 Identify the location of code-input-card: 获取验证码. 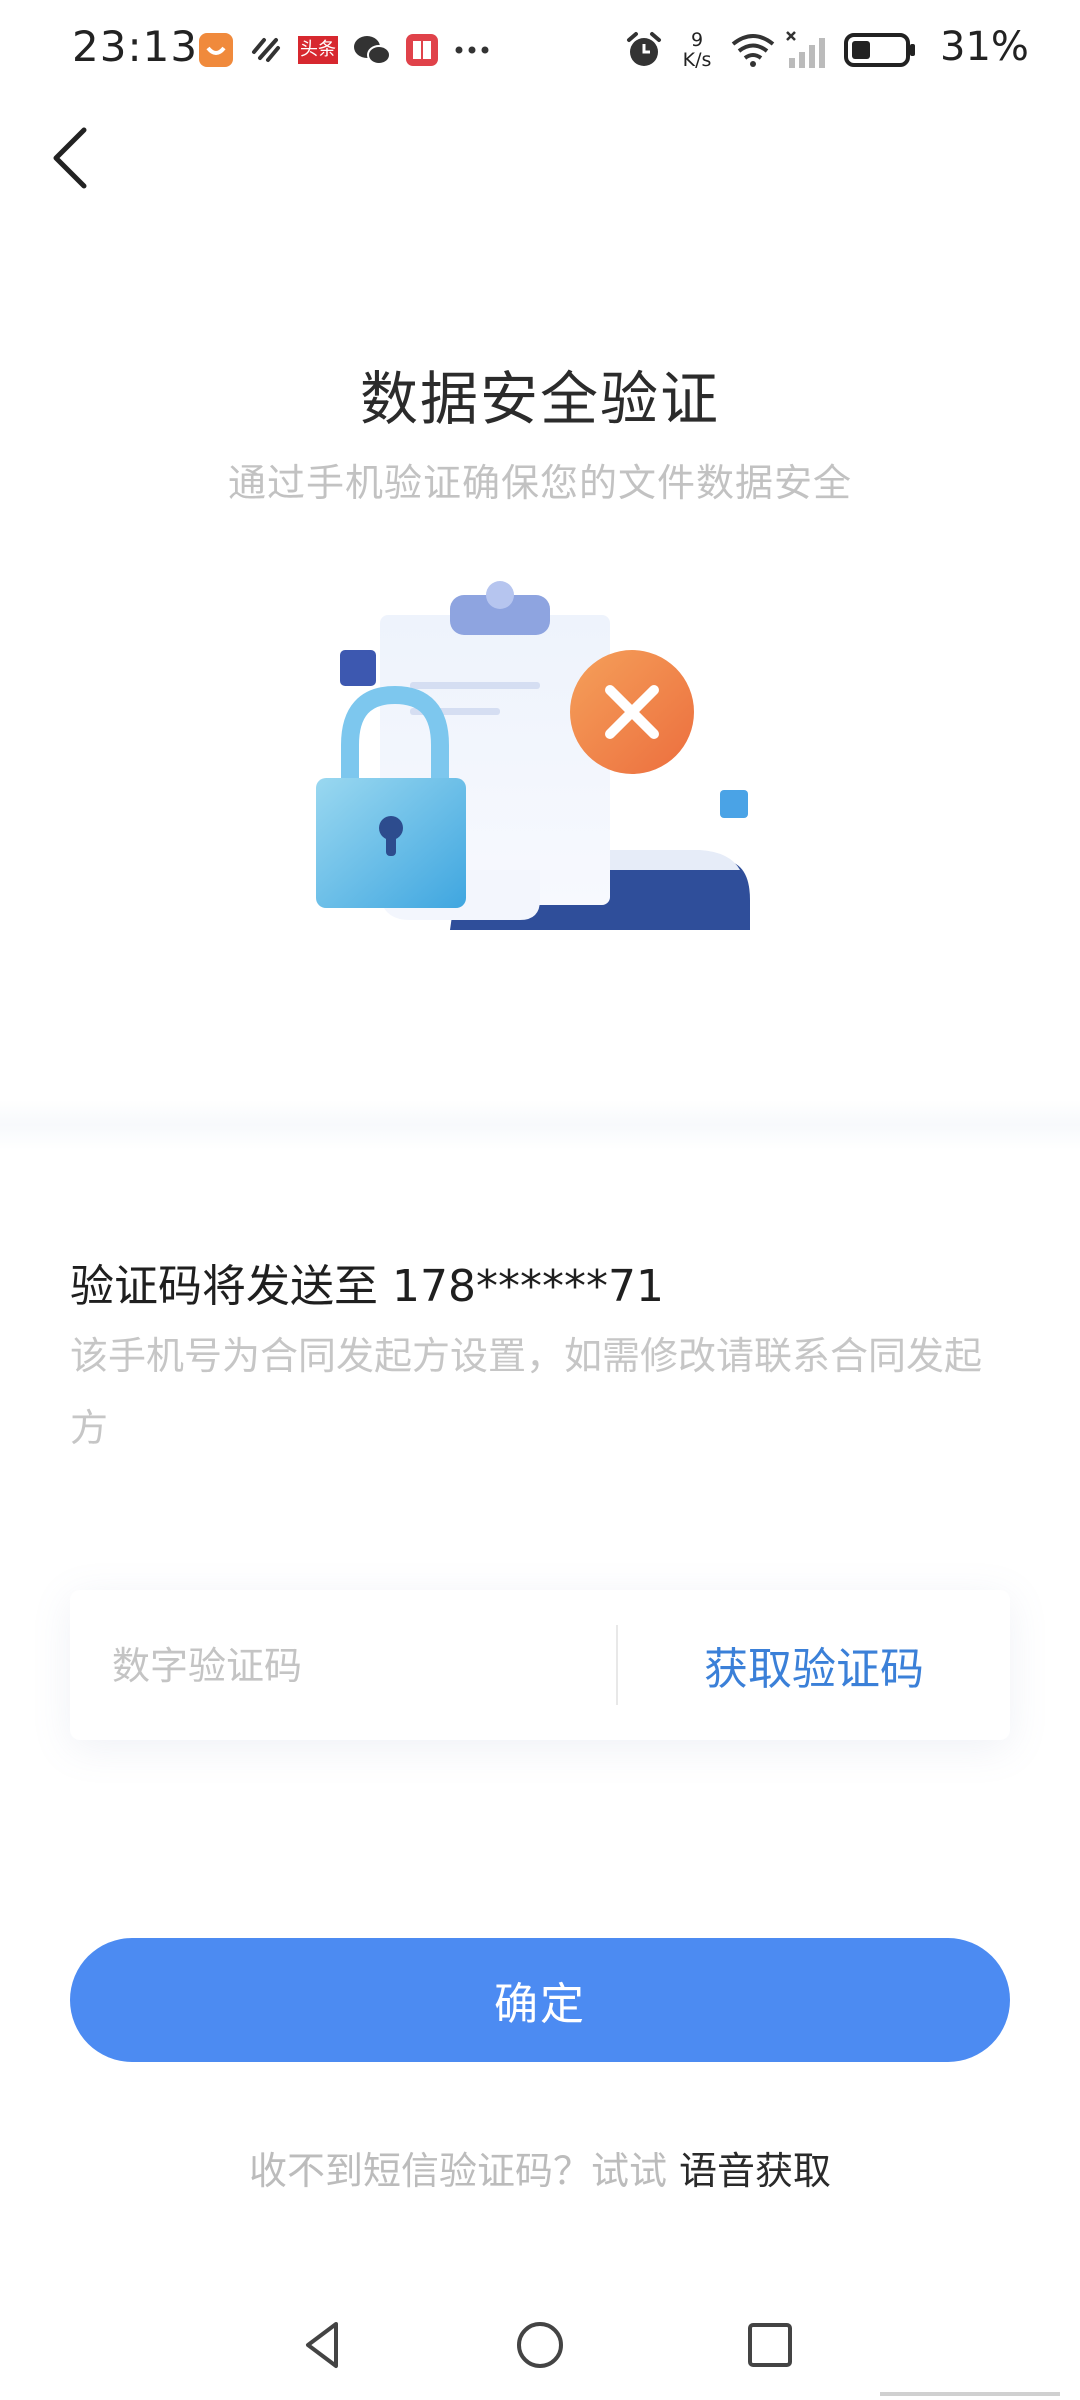
(540, 1665).